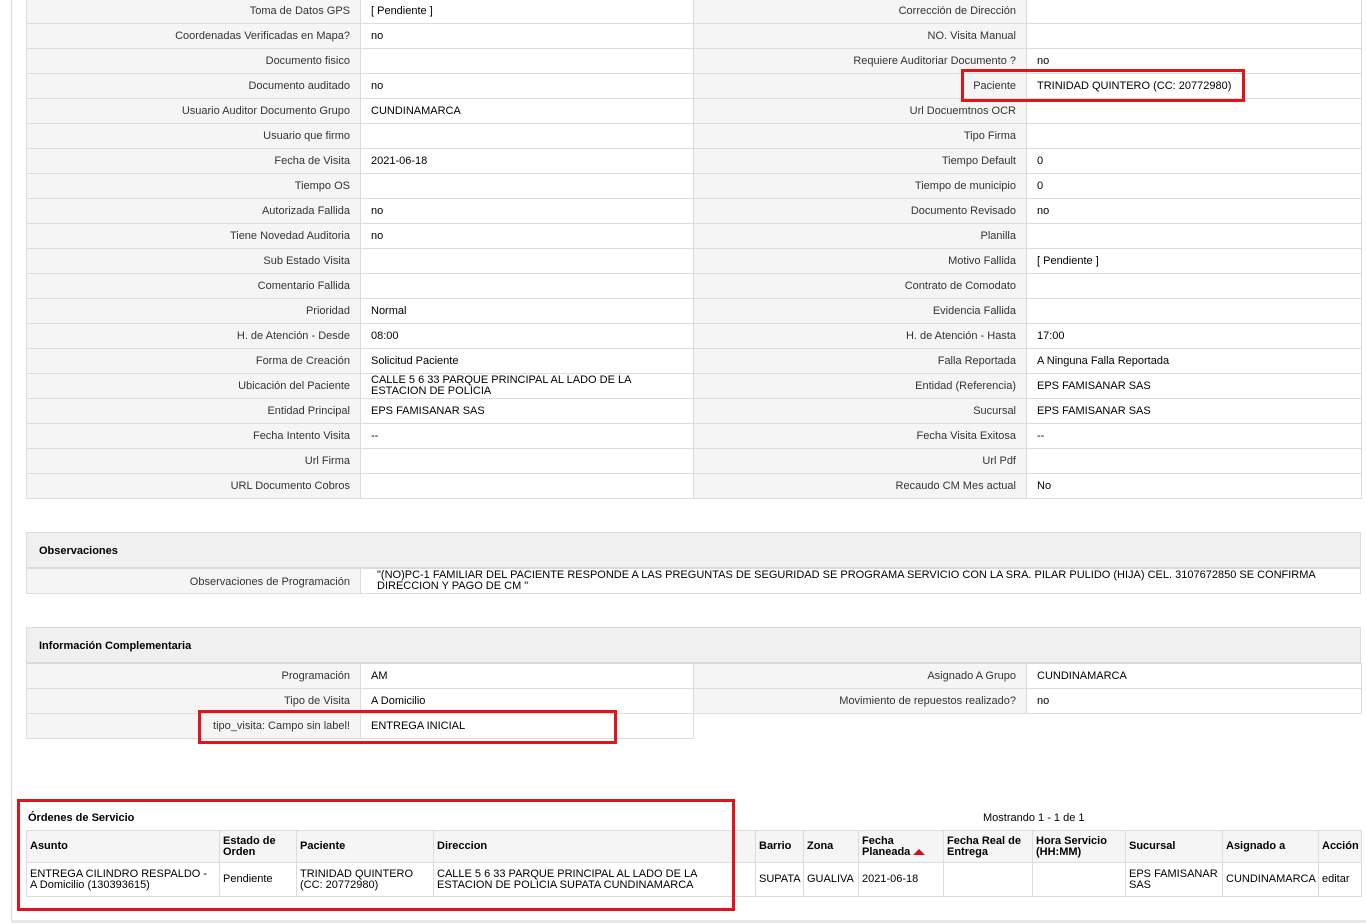 The height and width of the screenshot is (923, 1366). What do you see at coordinates (1034, 818) in the screenshot?
I see `orders-pagination-count: Mostrando 1 - 1 de 1` at bounding box center [1034, 818].